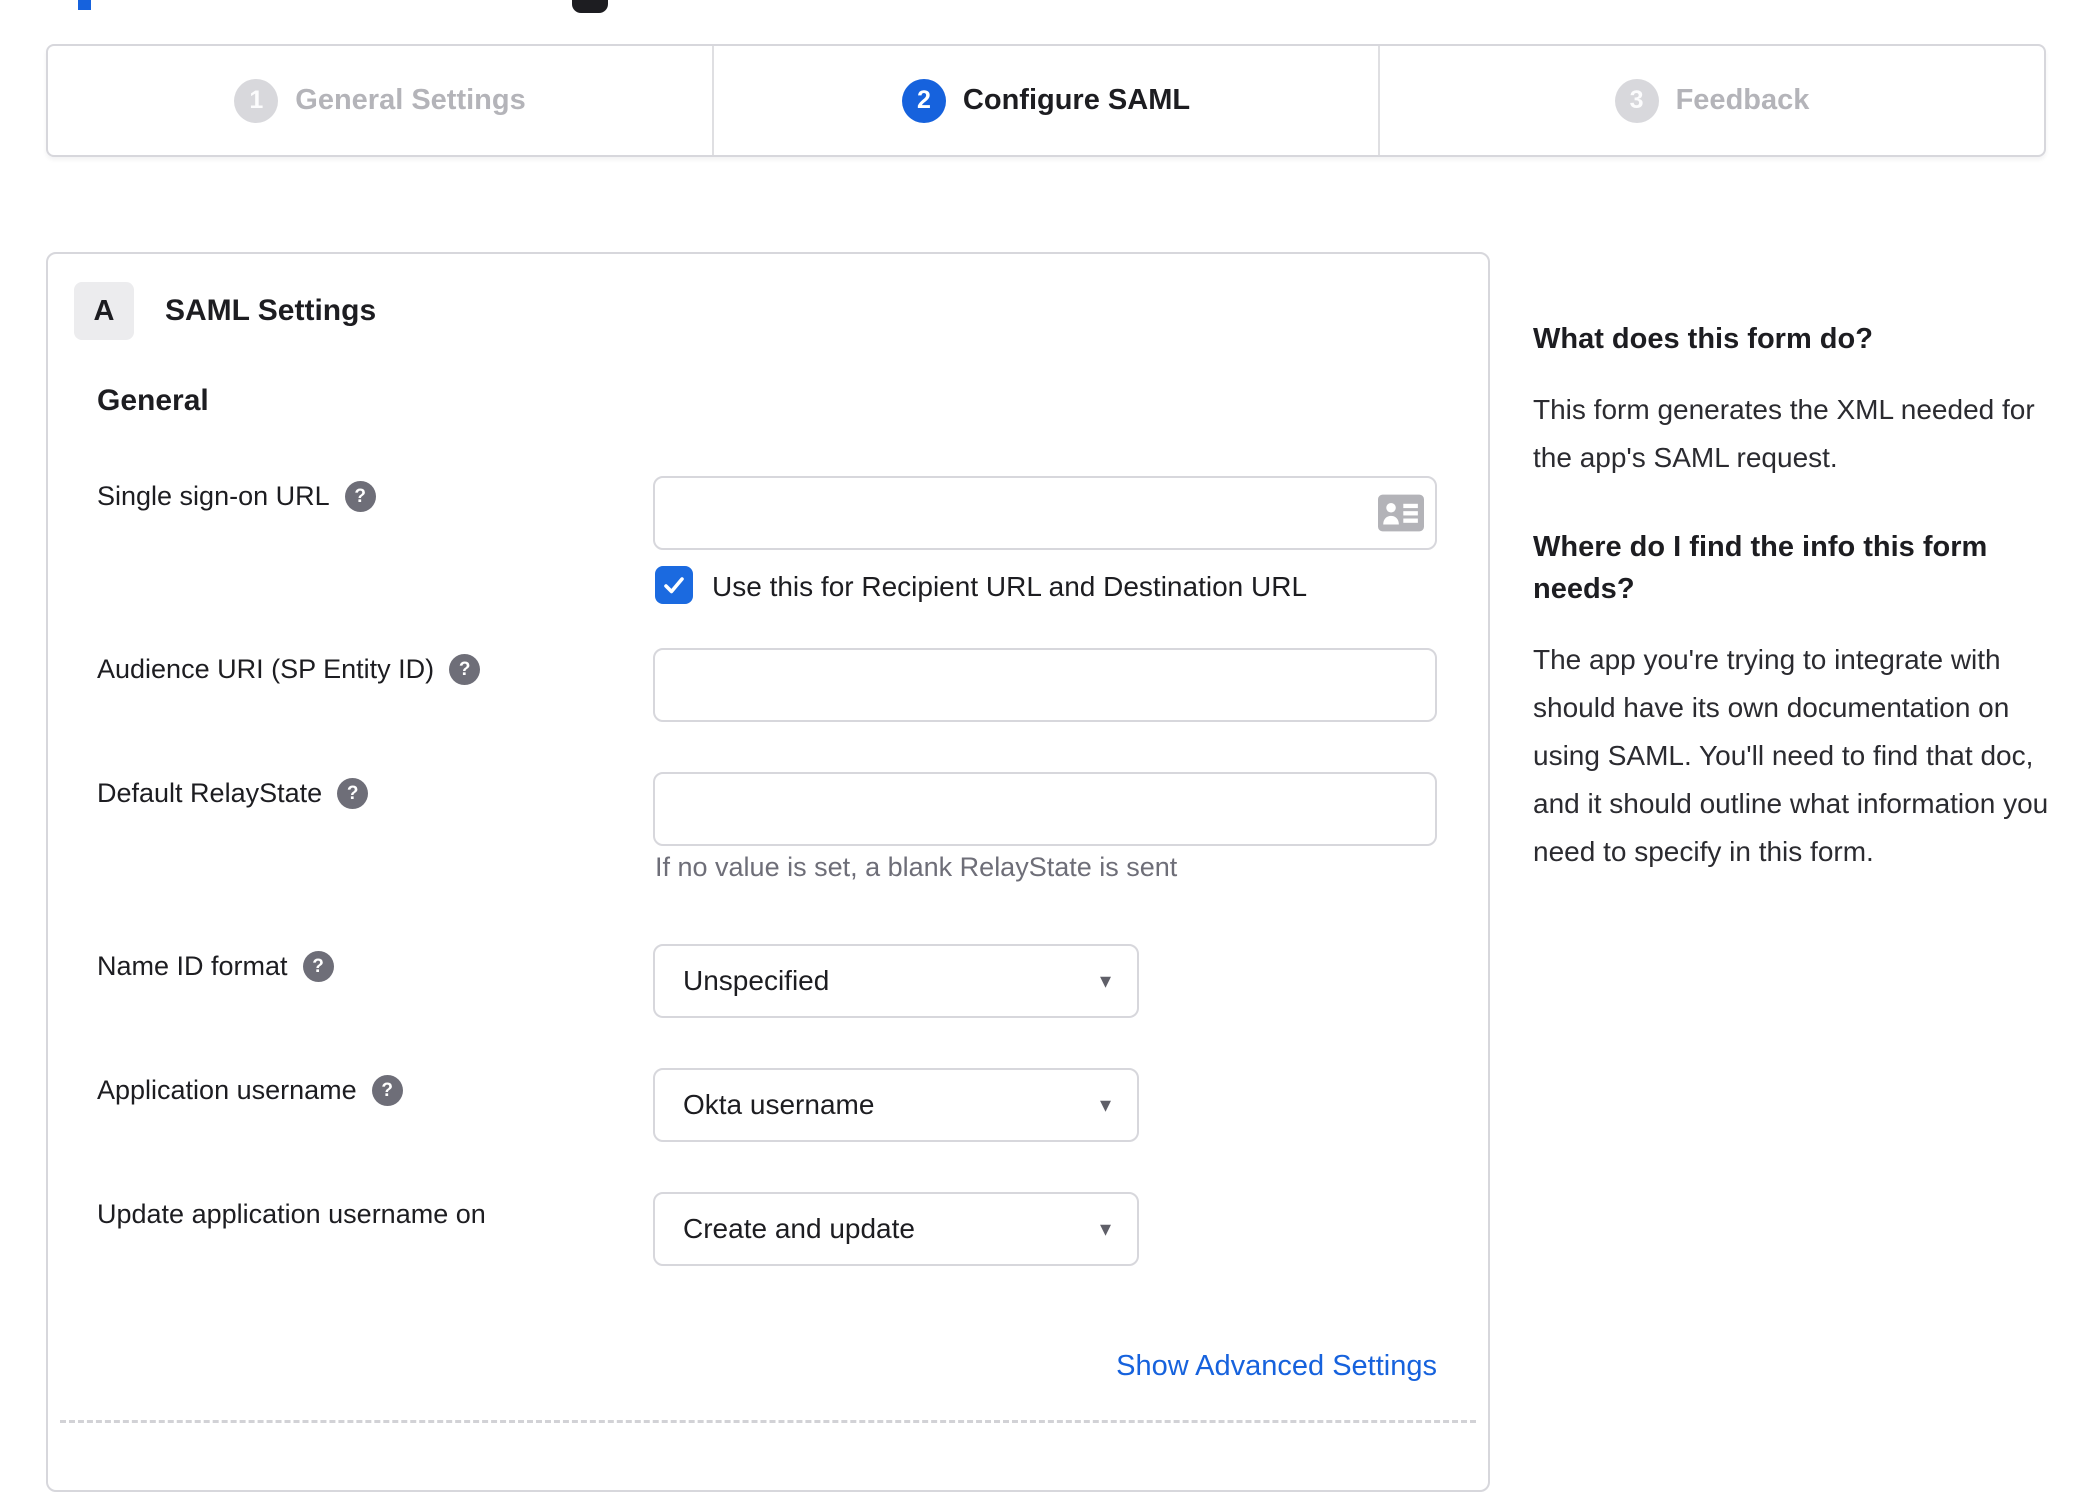 This screenshot has height=1492, width=2092. I want to click on step-feedback: 3 Feedback, so click(1711, 100).